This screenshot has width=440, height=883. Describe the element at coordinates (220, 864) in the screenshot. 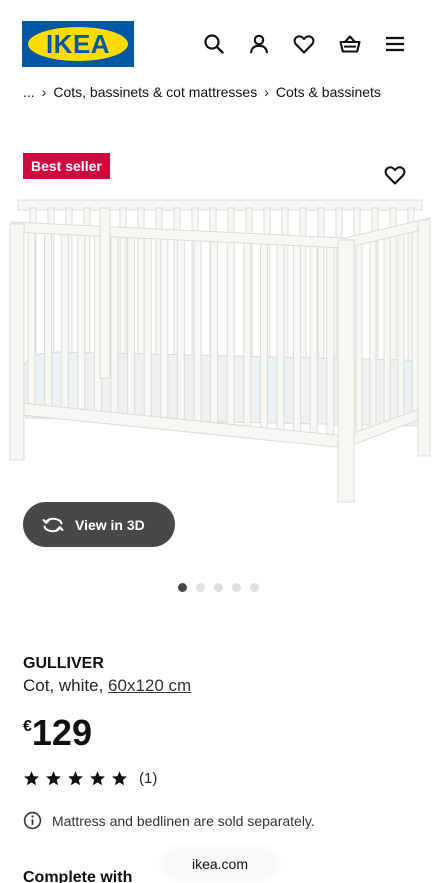

I see `browser-url-bar: ikea.com` at that location.